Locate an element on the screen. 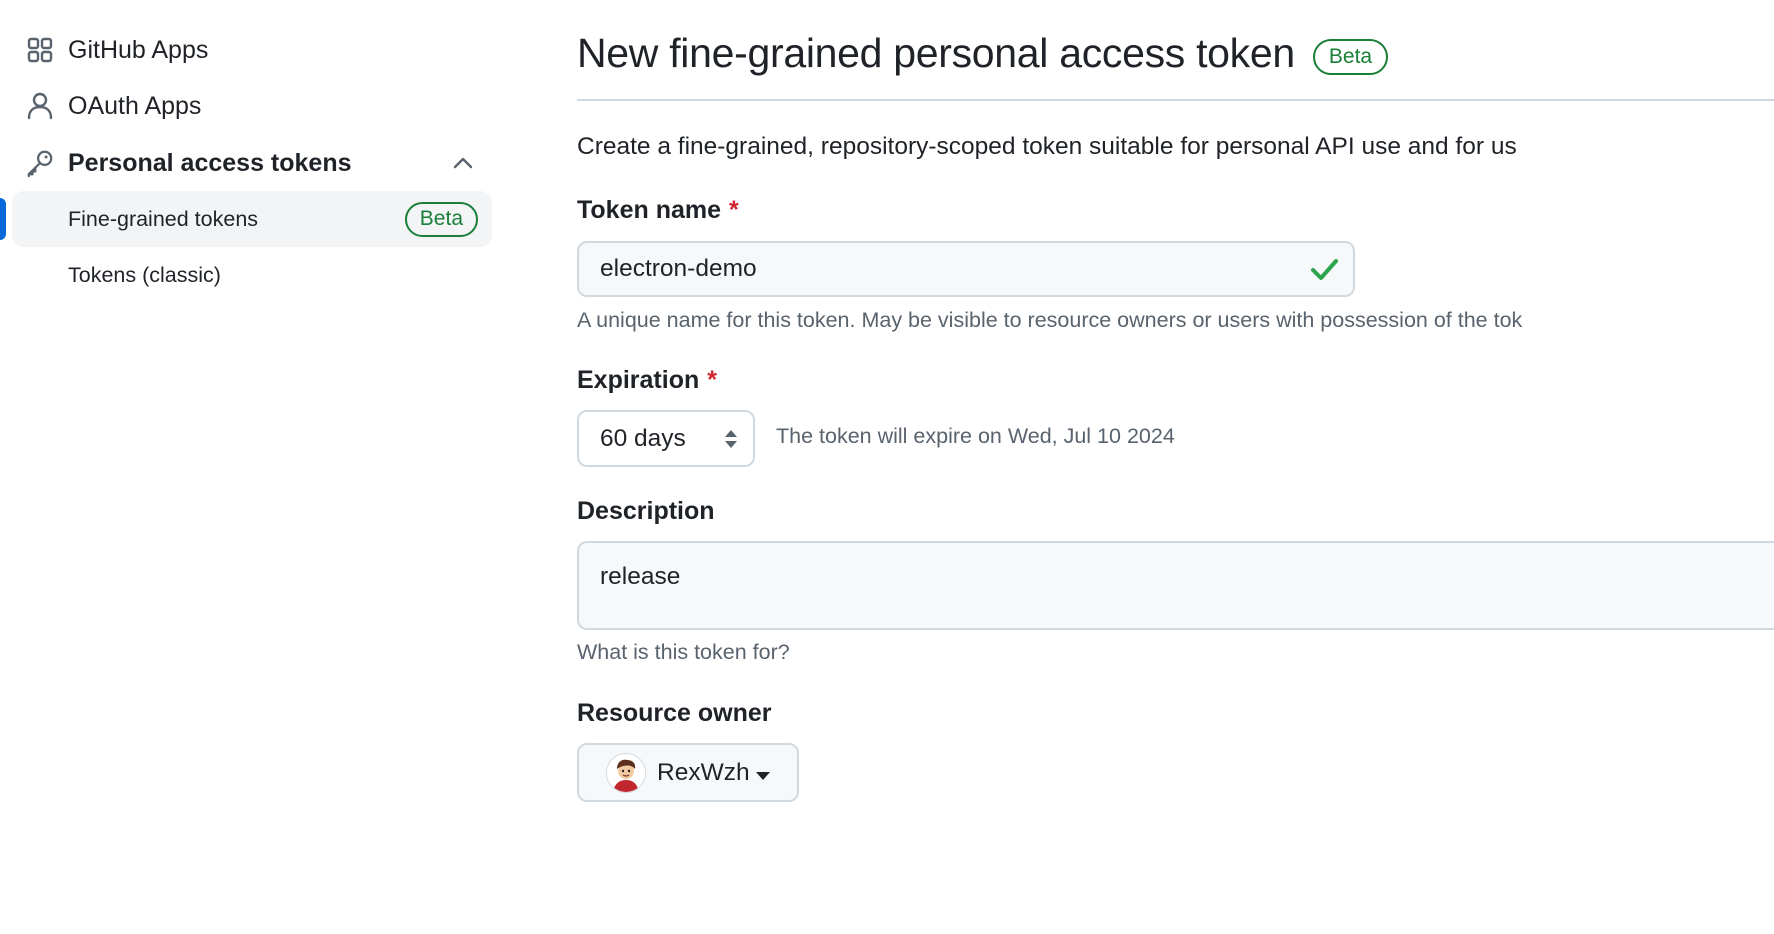 Image resolution: width=1774 pixels, height=934 pixels. sidebar-item-fine-grained-tokens: Fine-grained tokens Beta is located at coordinates (252, 219).